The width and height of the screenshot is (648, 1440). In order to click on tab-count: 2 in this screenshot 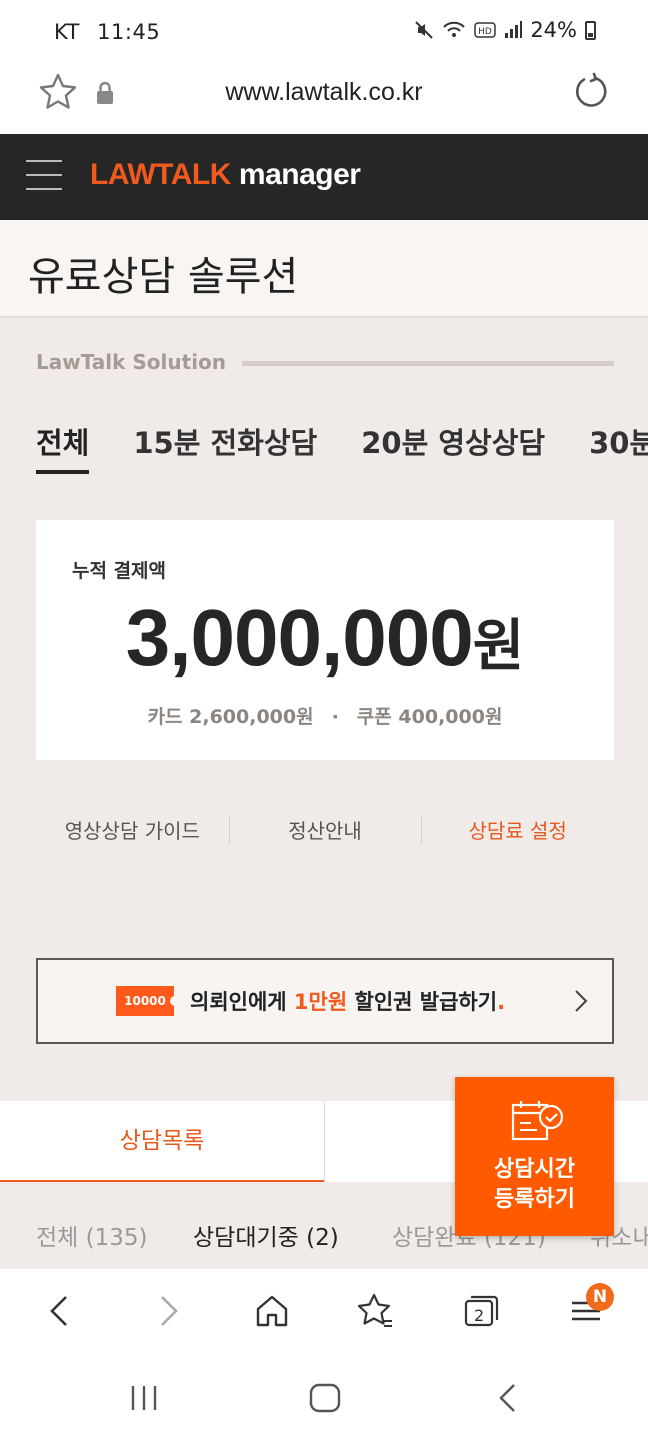, I will do `click(479, 1315)`.